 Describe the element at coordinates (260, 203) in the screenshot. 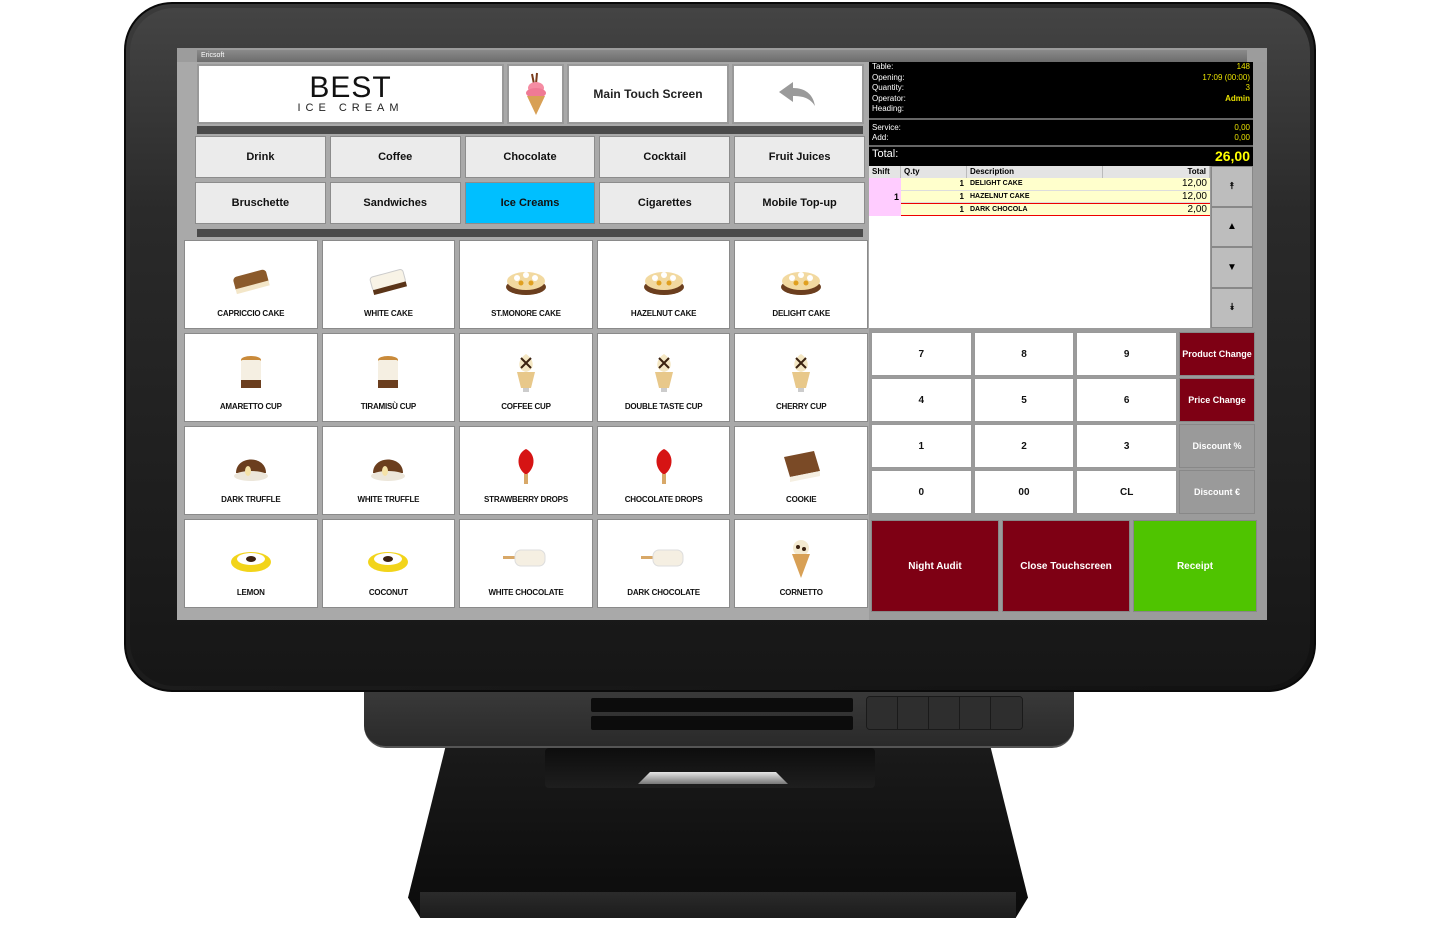

I see `category-bruschette: Bruschette` at that location.